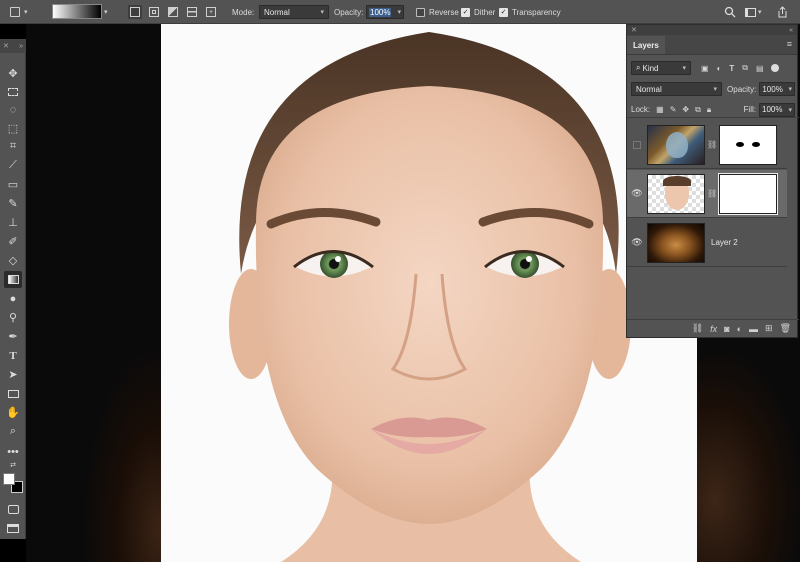 The height and width of the screenshot is (562, 800). What do you see at coordinates (709, 110) in the screenshot?
I see `lock-all-icon: 🔒︎` at bounding box center [709, 110].